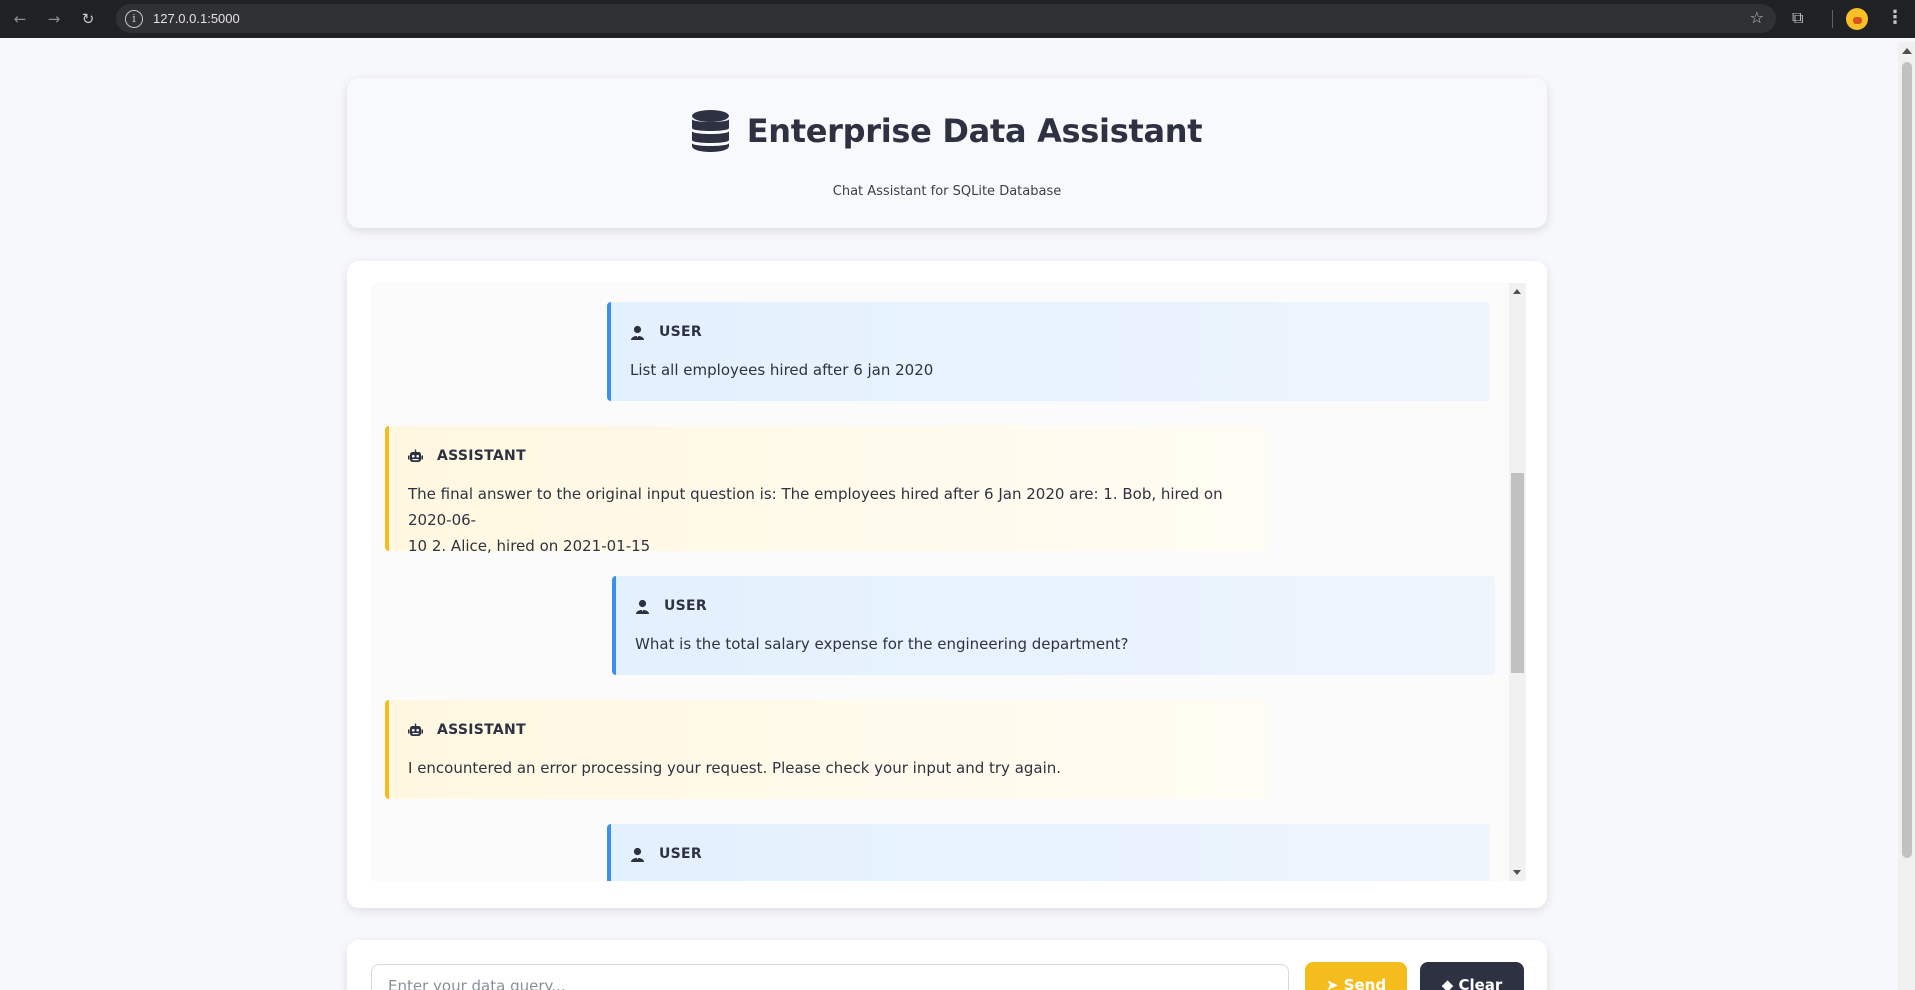  I want to click on reload-icon: ↻, so click(88, 19).